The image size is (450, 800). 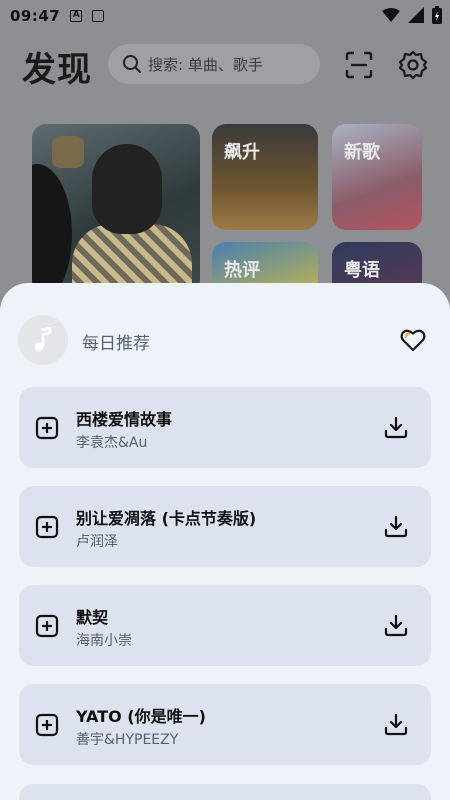 What do you see at coordinates (52, 229) in the screenshot?
I see `vinyl-disc-image` at bounding box center [52, 229].